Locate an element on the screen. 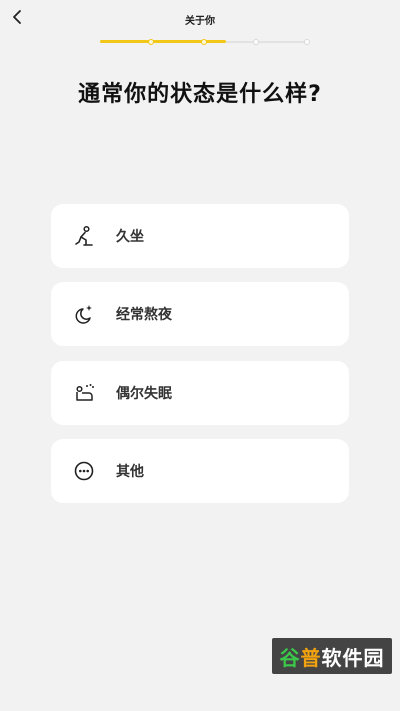  option-insomnia: 偶尔失眠 is located at coordinates (200, 393).